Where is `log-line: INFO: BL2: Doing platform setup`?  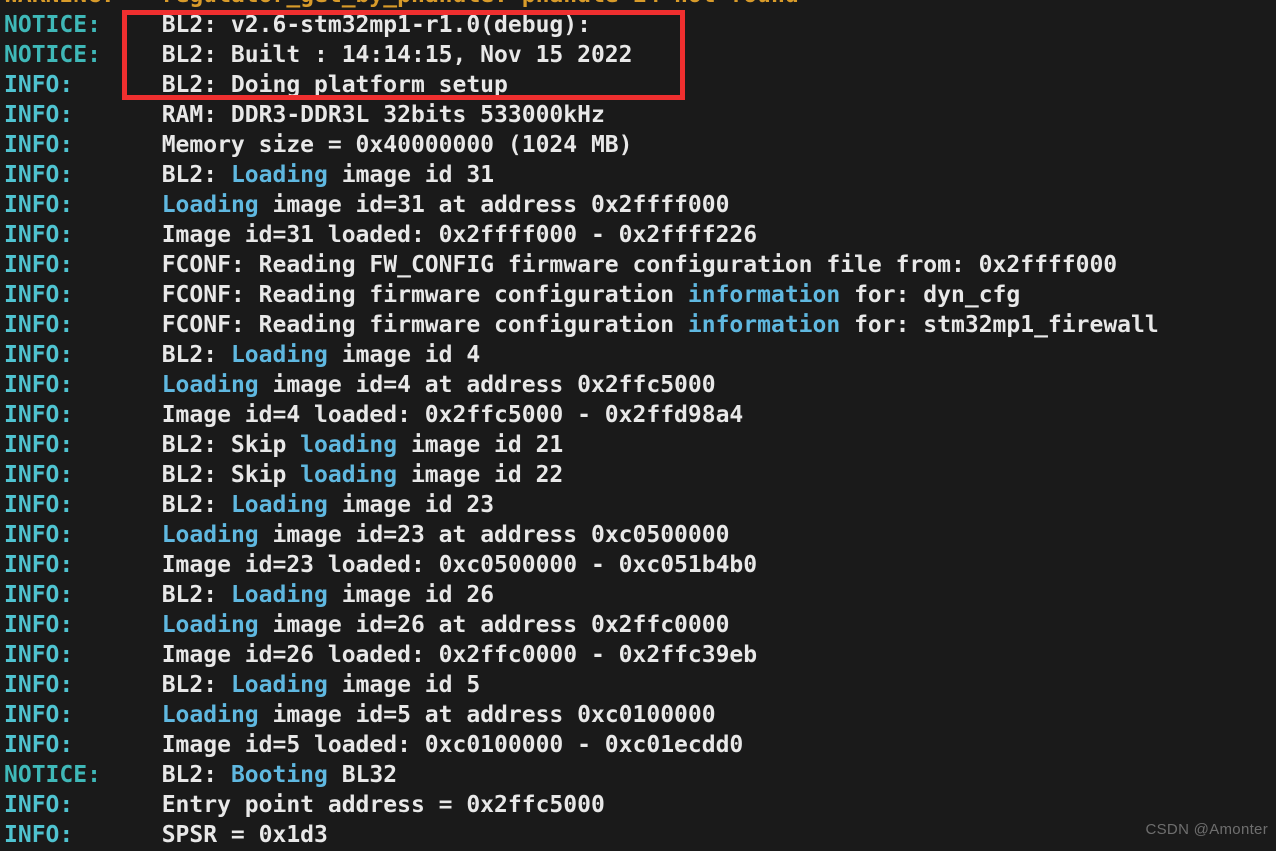 log-line: INFO: BL2: Doing platform setup is located at coordinates (638, 85).